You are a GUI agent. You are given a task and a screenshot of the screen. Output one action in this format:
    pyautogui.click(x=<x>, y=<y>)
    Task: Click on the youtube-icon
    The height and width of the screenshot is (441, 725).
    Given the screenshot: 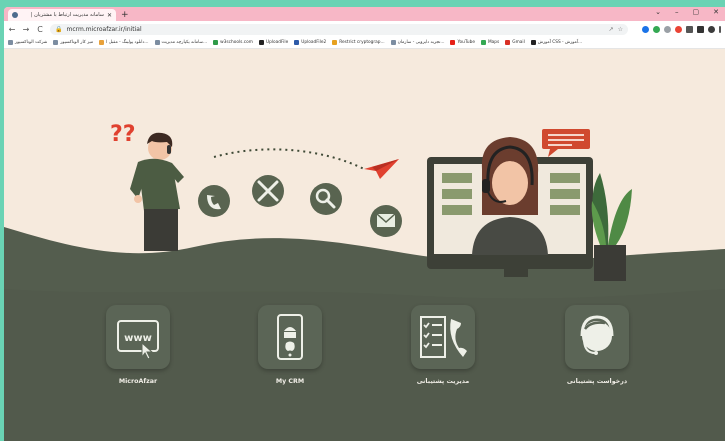 What is the action you would take?
    pyautogui.click(x=453, y=42)
    